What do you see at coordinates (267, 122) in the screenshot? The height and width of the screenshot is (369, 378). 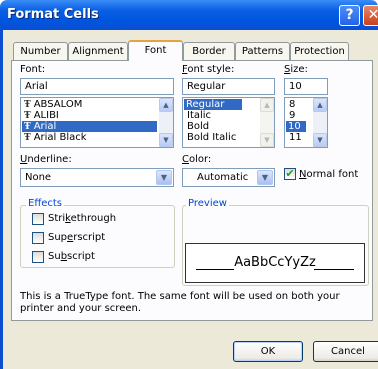 I see `font-style-scrollbar: ▲ ▼` at bounding box center [267, 122].